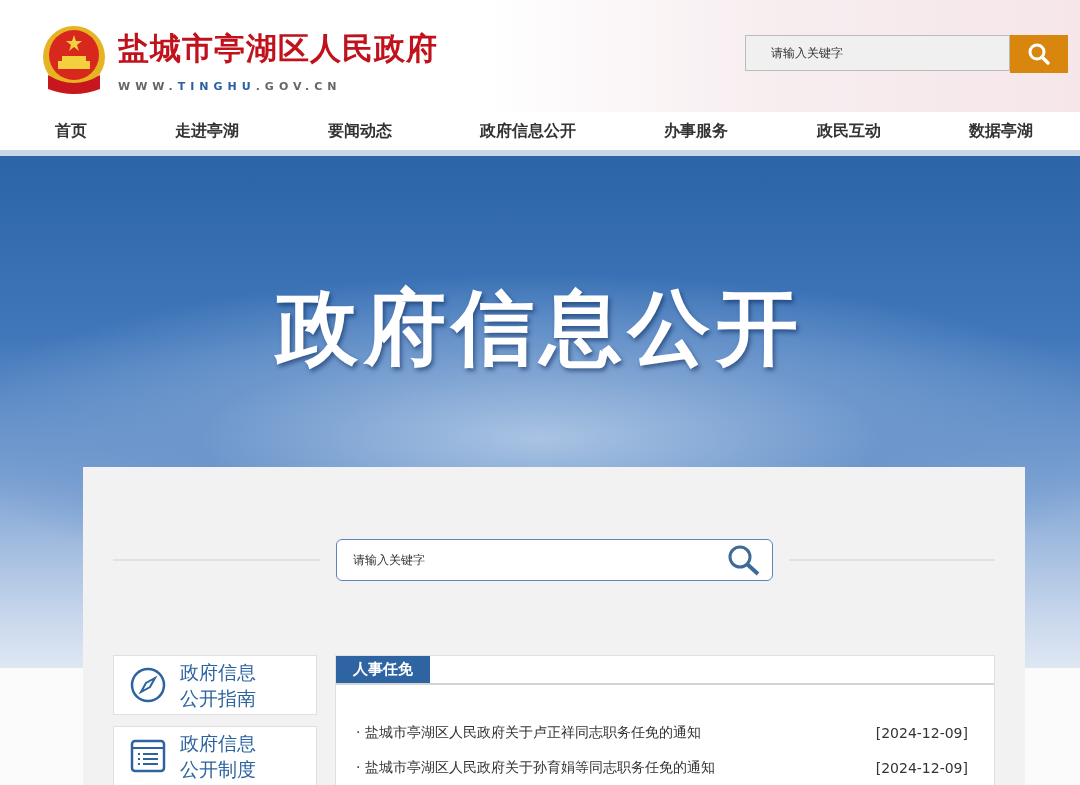 This screenshot has height=785, width=1080. What do you see at coordinates (218, 756) in the screenshot?
I see `card-label: 政府信息 公开制度` at bounding box center [218, 756].